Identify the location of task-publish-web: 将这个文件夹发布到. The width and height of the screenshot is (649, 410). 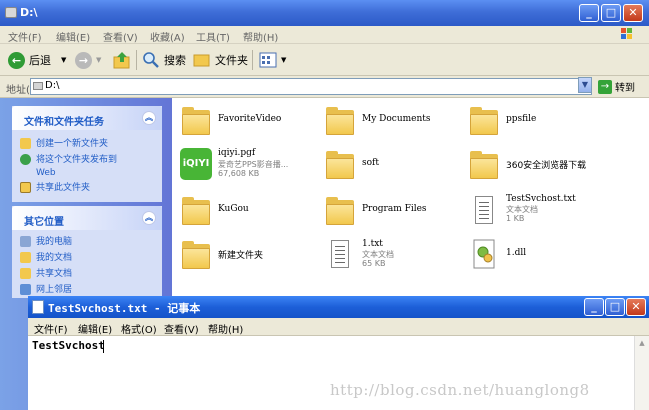
(87, 160).